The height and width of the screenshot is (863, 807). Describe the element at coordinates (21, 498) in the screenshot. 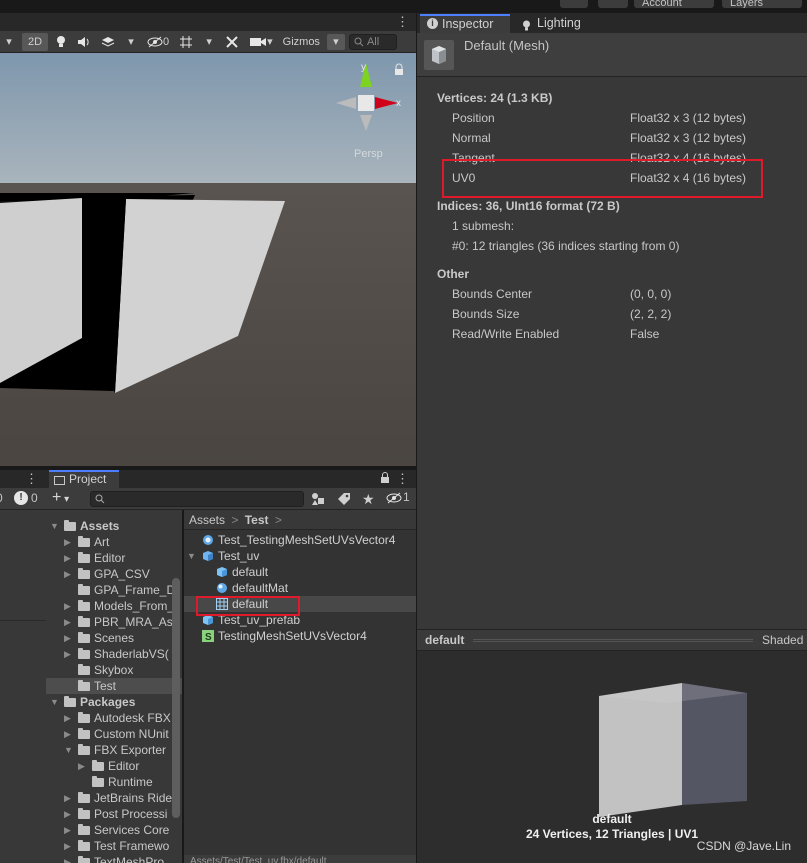

I see `error-icon: !` at that location.